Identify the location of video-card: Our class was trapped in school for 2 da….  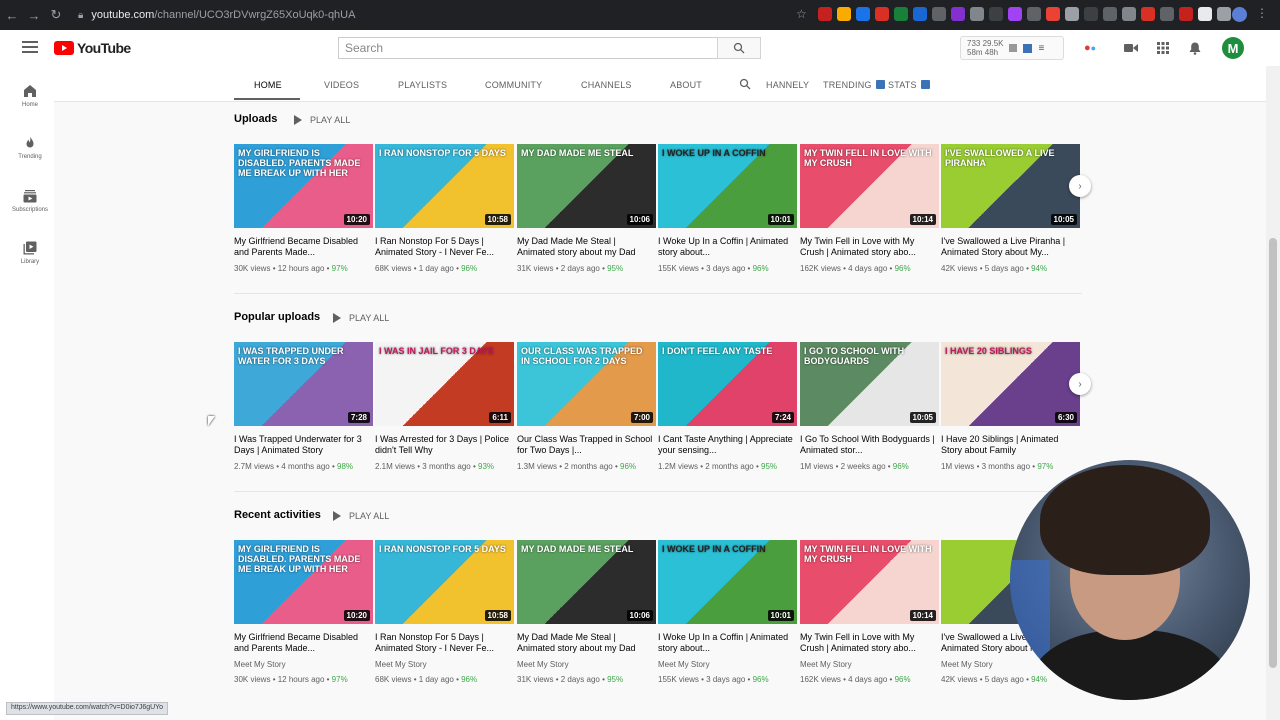
(587, 406).